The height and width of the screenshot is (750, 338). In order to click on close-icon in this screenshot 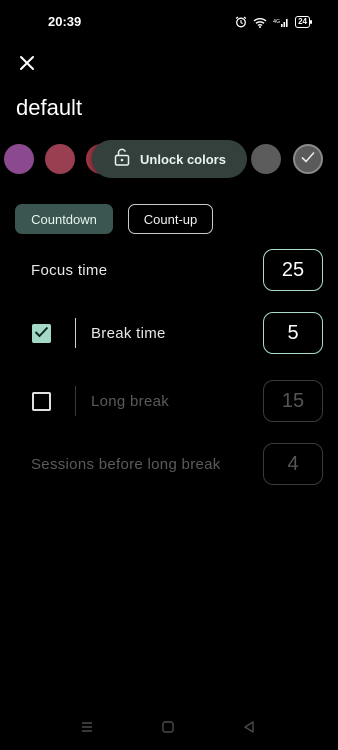, I will do `click(27, 65)`.